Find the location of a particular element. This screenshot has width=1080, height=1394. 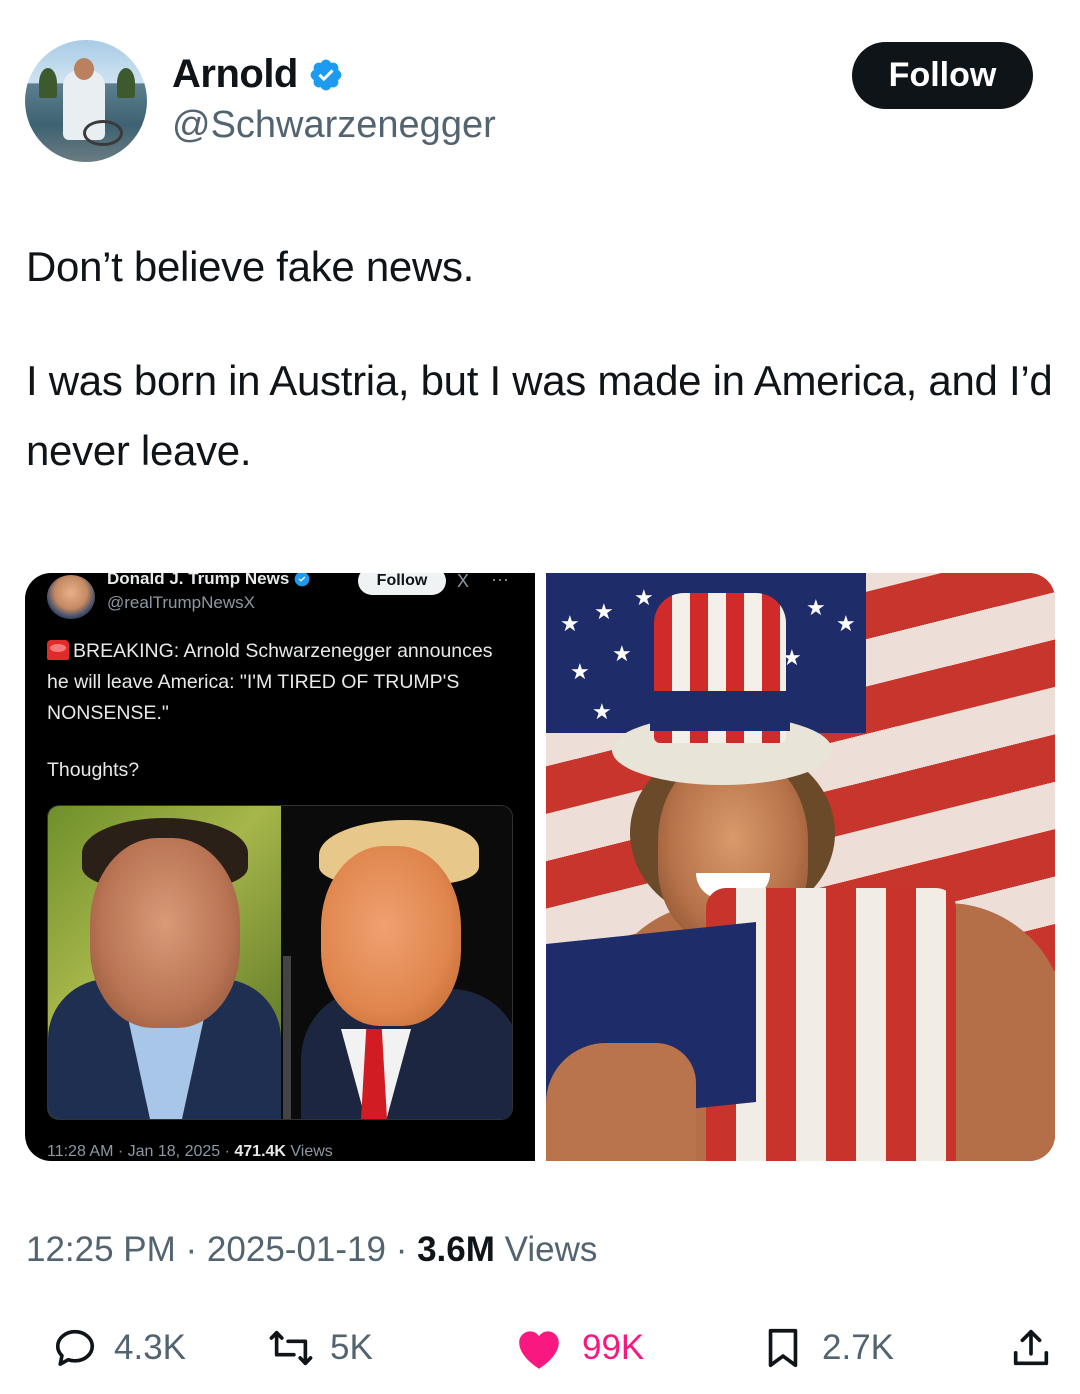

embedded-photos is located at coordinates (280, 962).